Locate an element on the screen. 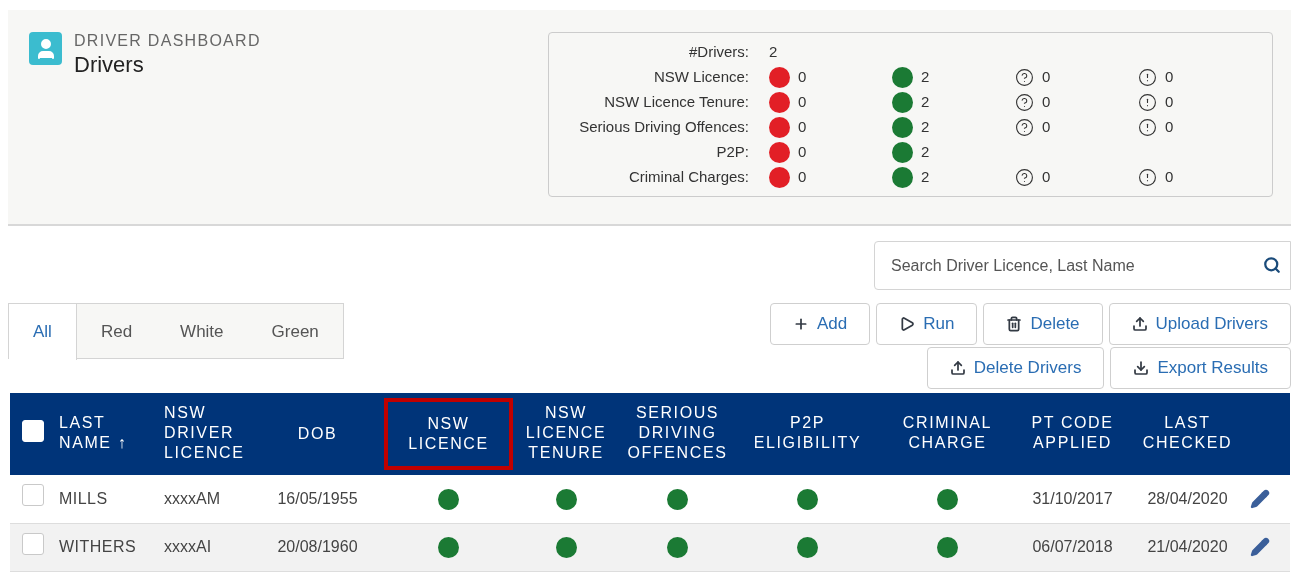 Image resolution: width=1291 pixels, height=575 pixels. user-icon is located at coordinates (45, 48).